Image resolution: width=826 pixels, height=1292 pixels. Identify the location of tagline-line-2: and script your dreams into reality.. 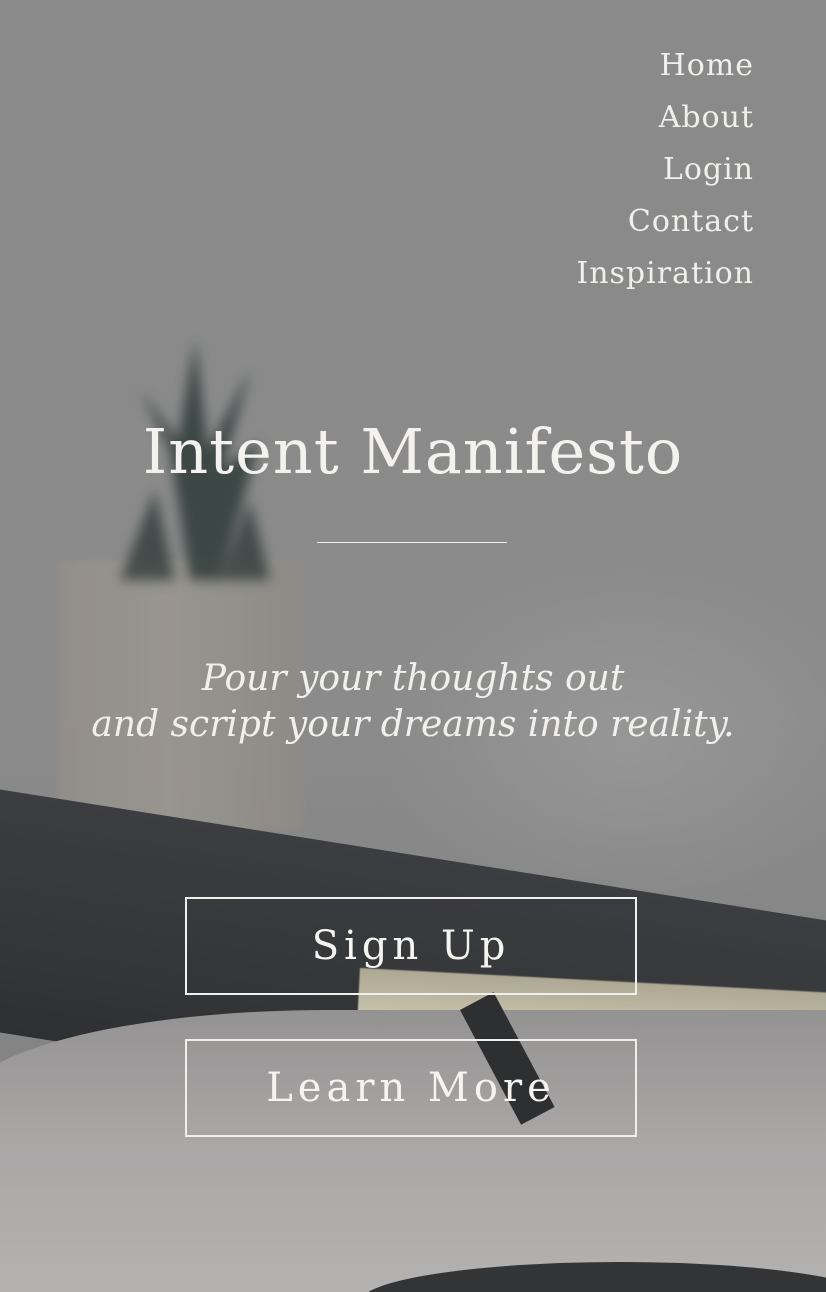
(413, 724).